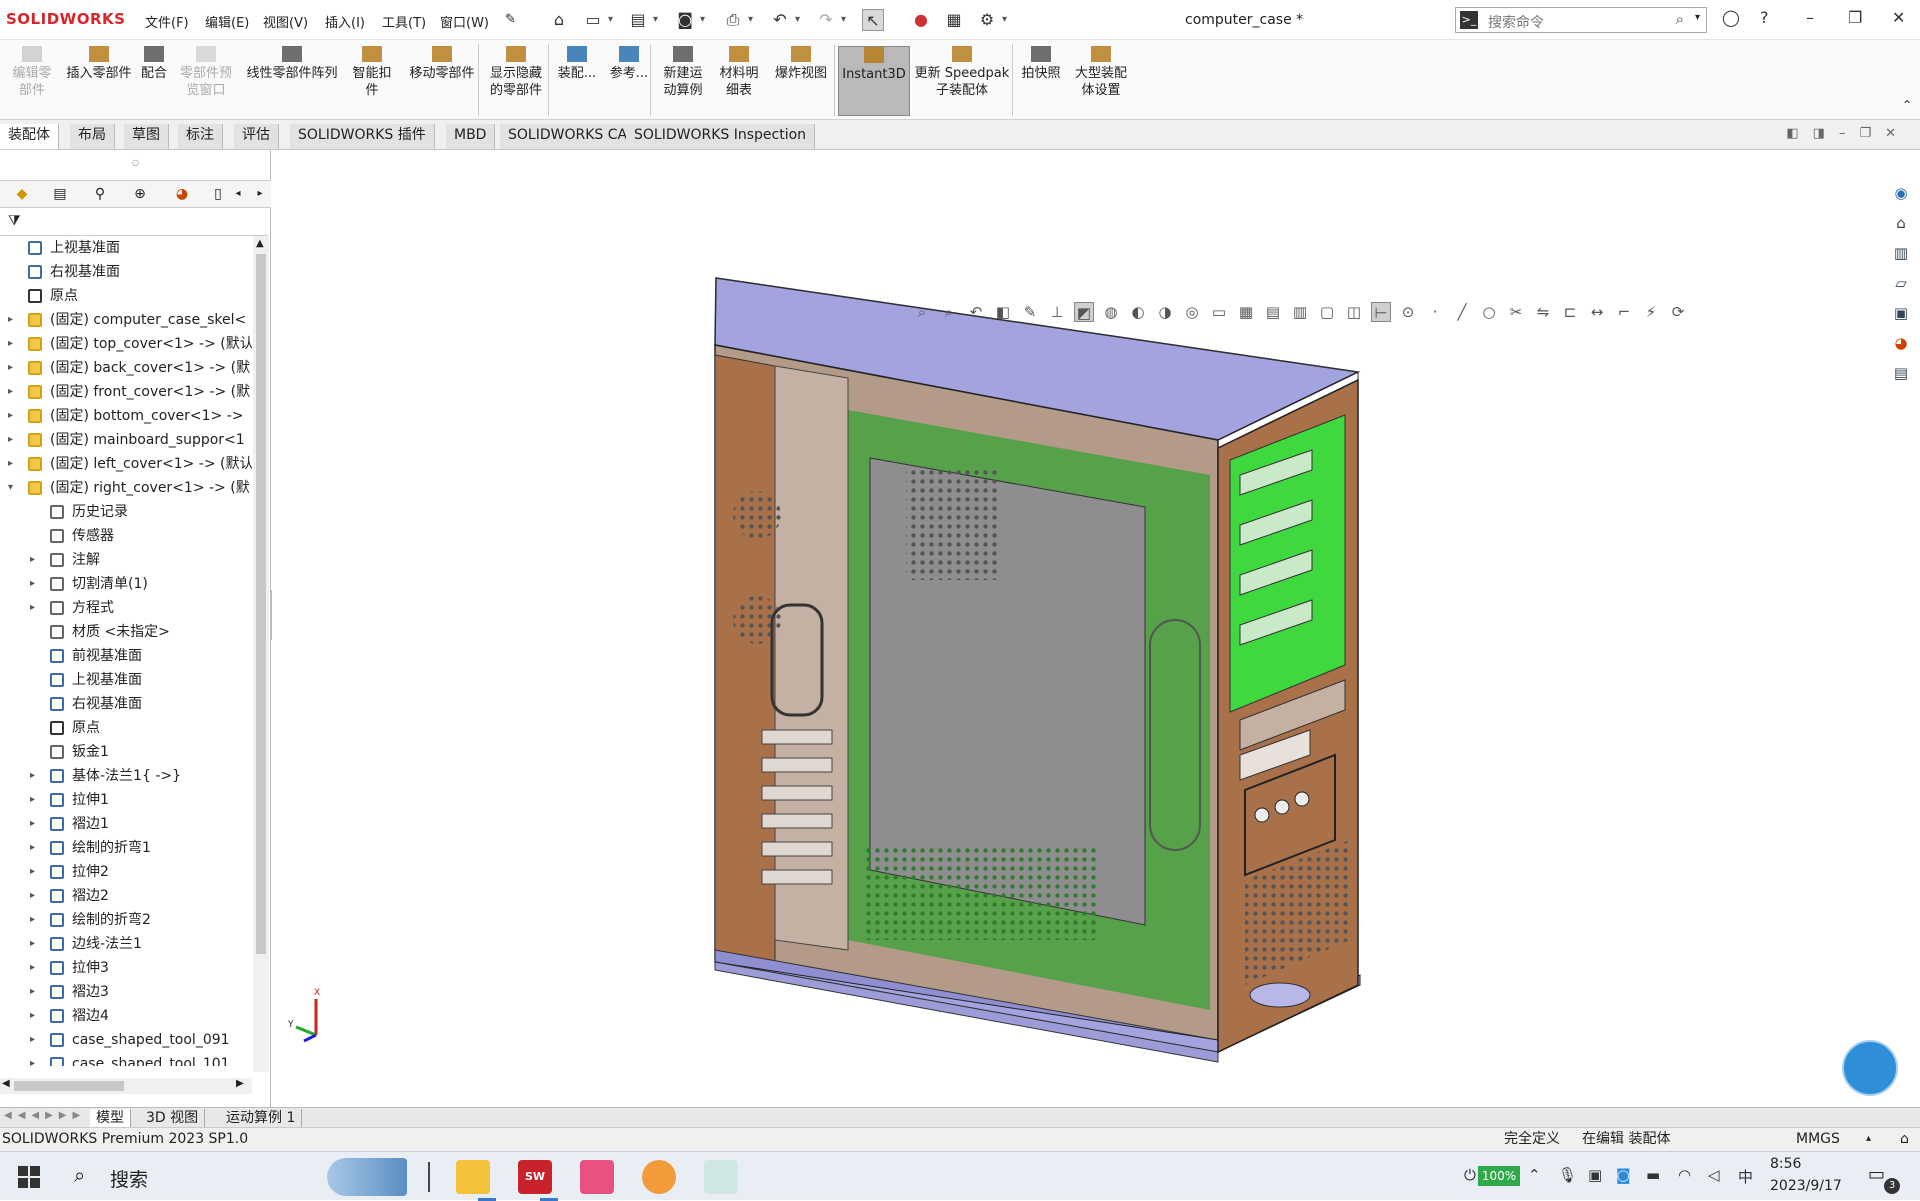  I want to click on expand-caret-icon: ▾, so click(10, 488).